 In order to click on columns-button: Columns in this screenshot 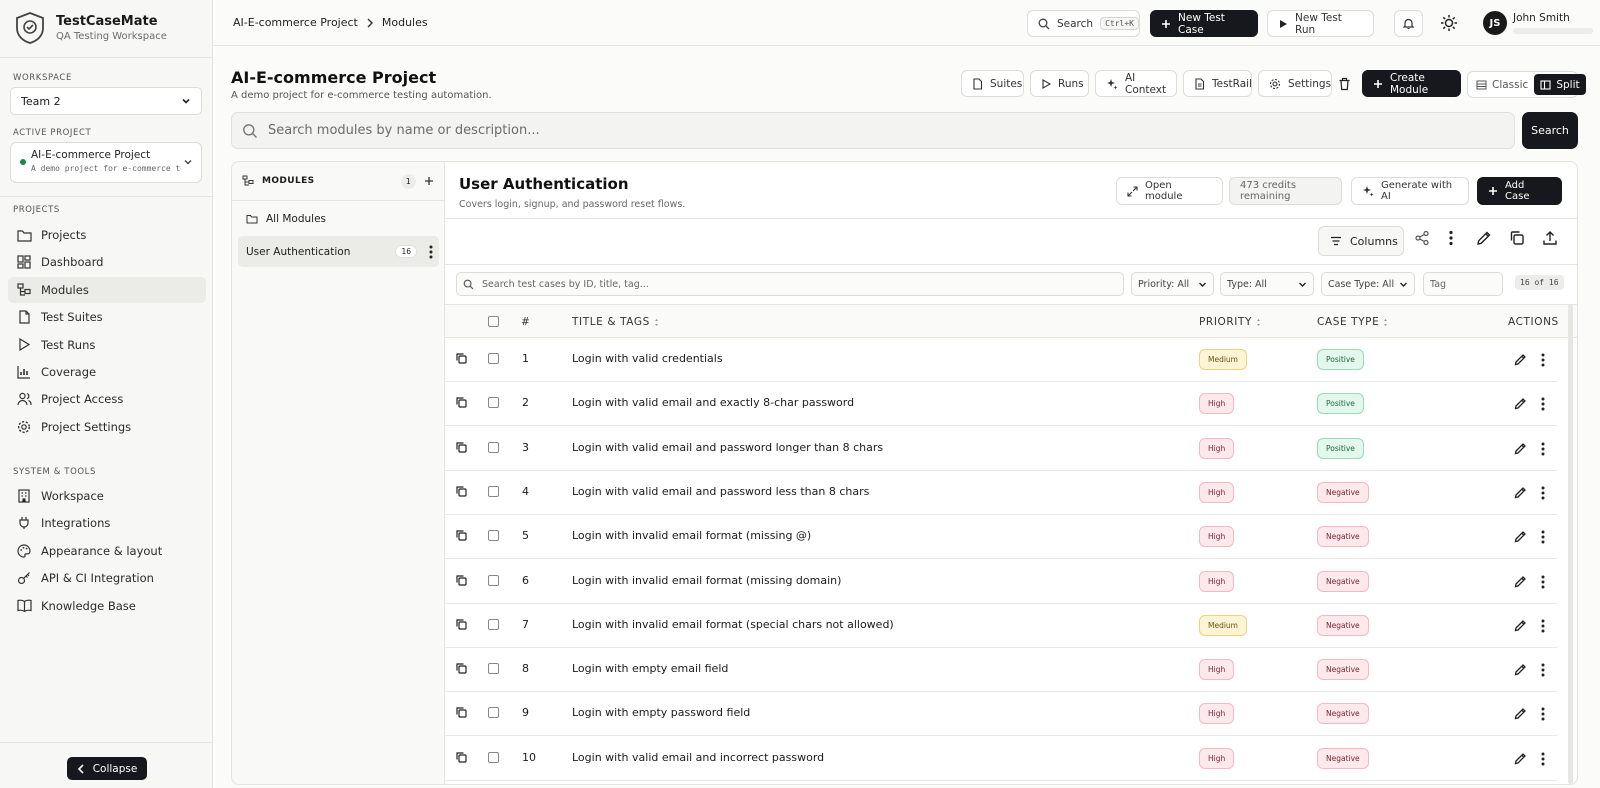, I will do `click(1361, 241)`.